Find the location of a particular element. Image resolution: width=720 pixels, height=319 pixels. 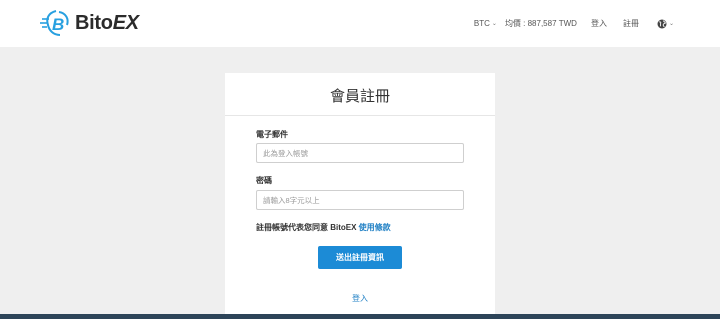

nav-login-label: 登入 is located at coordinates (598, 23).